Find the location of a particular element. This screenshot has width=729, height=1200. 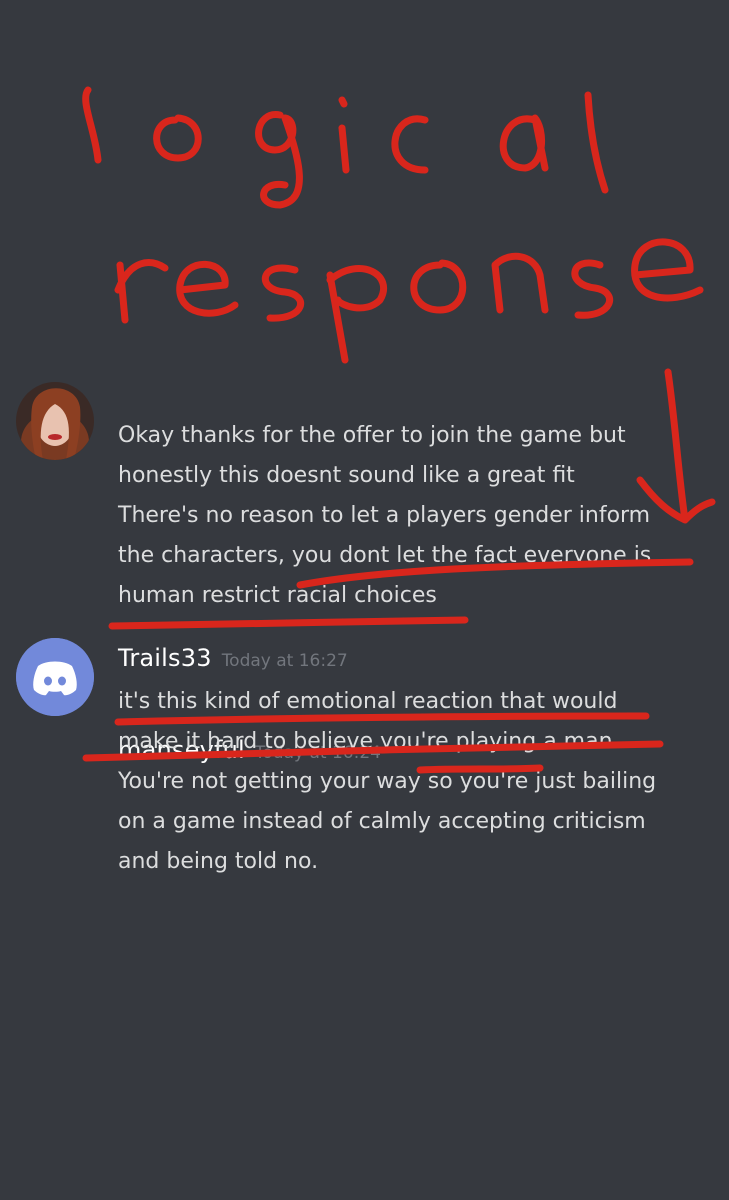

timestamp: Today at 16:27 is located at coordinates (284, 661).